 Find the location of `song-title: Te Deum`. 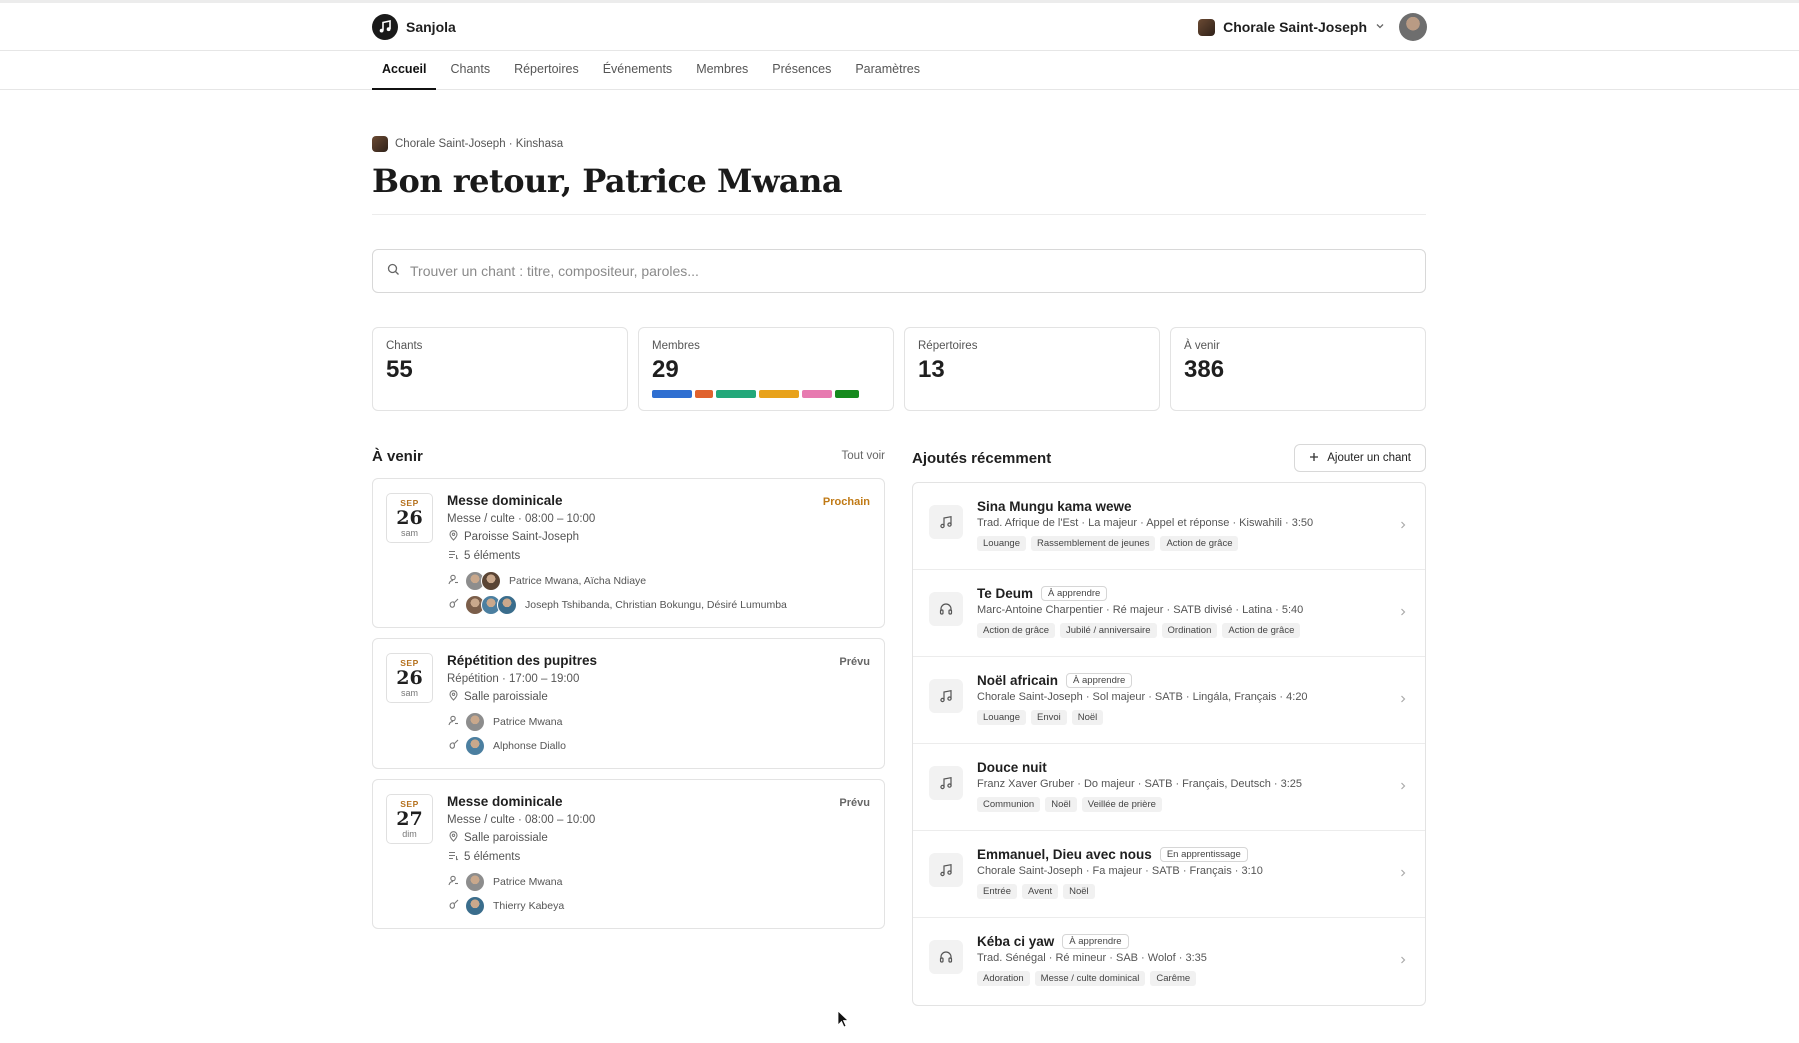

song-title: Te Deum is located at coordinates (1005, 593).